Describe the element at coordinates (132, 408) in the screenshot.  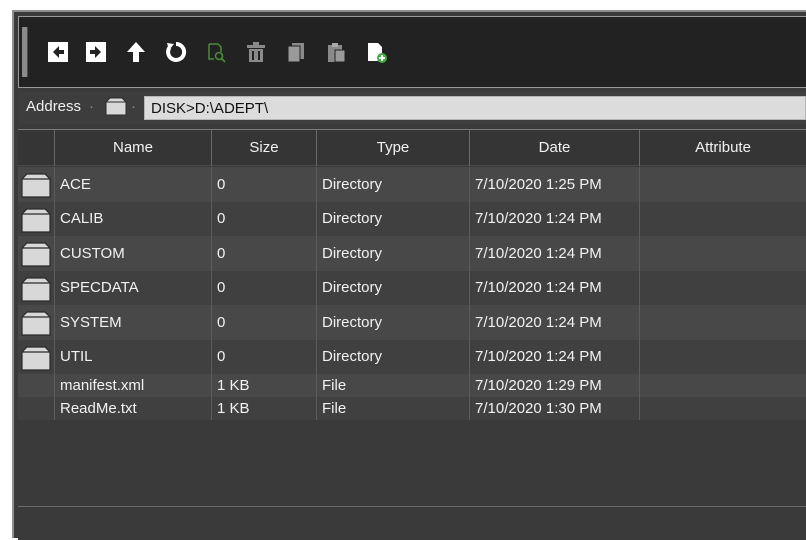
I see `file-name: ReadMe.txt` at that location.